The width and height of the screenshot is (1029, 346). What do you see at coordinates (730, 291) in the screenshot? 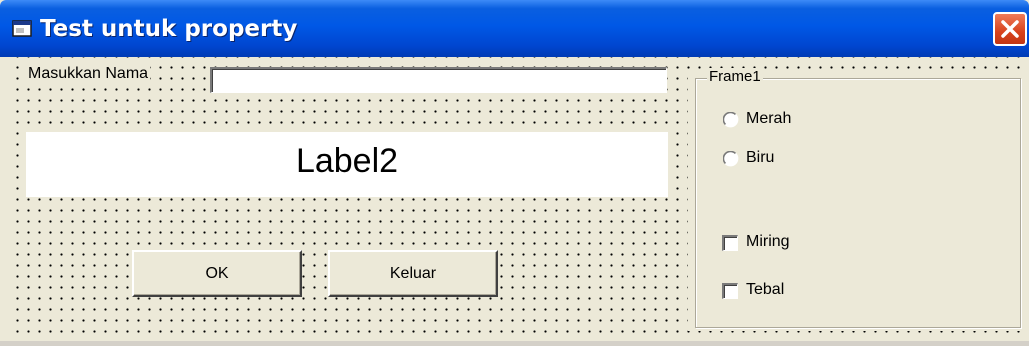
I see `checkbox-tebal` at bounding box center [730, 291].